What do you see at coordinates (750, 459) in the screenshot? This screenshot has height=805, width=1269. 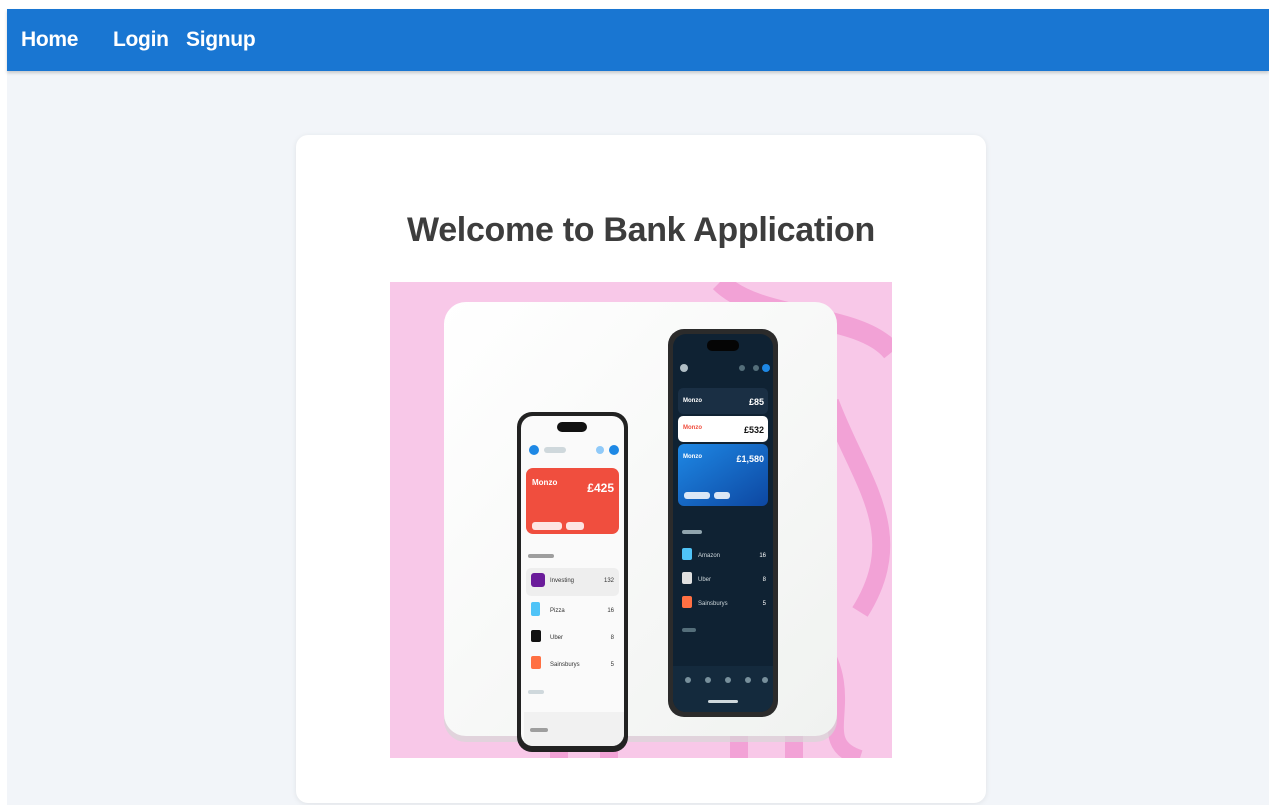 I see `dark-card-3-amount: £1,580` at bounding box center [750, 459].